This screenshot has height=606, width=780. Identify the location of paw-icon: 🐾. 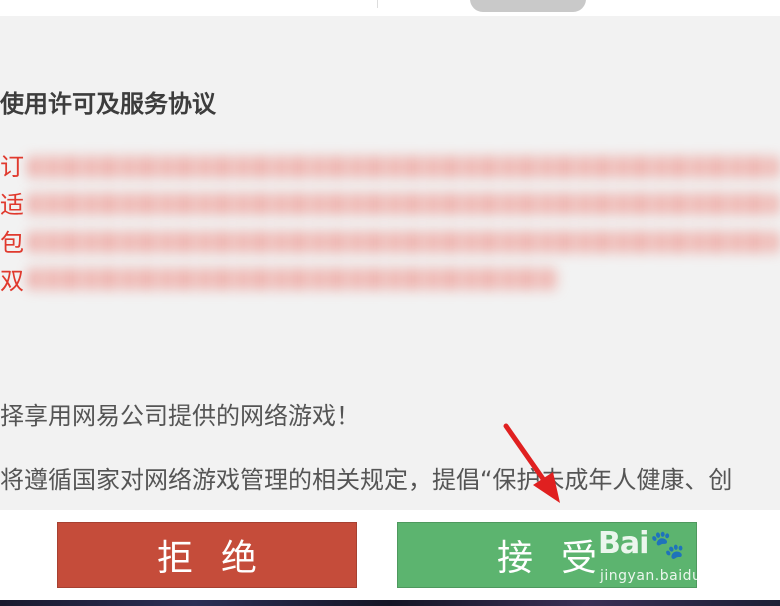
(667, 544).